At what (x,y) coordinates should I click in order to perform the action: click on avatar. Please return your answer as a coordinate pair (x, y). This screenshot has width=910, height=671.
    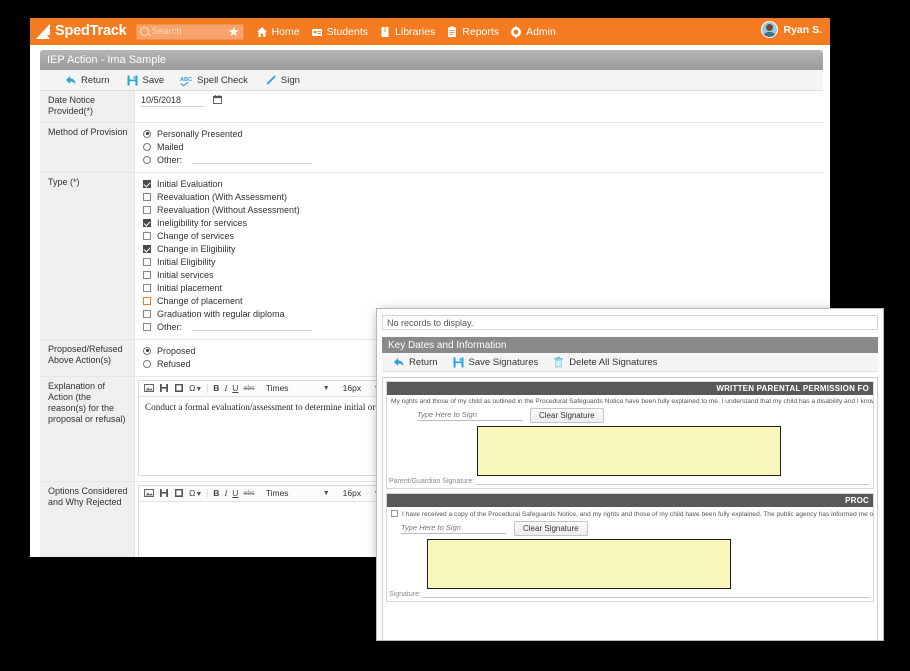
    Looking at the image, I should click on (770, 29).